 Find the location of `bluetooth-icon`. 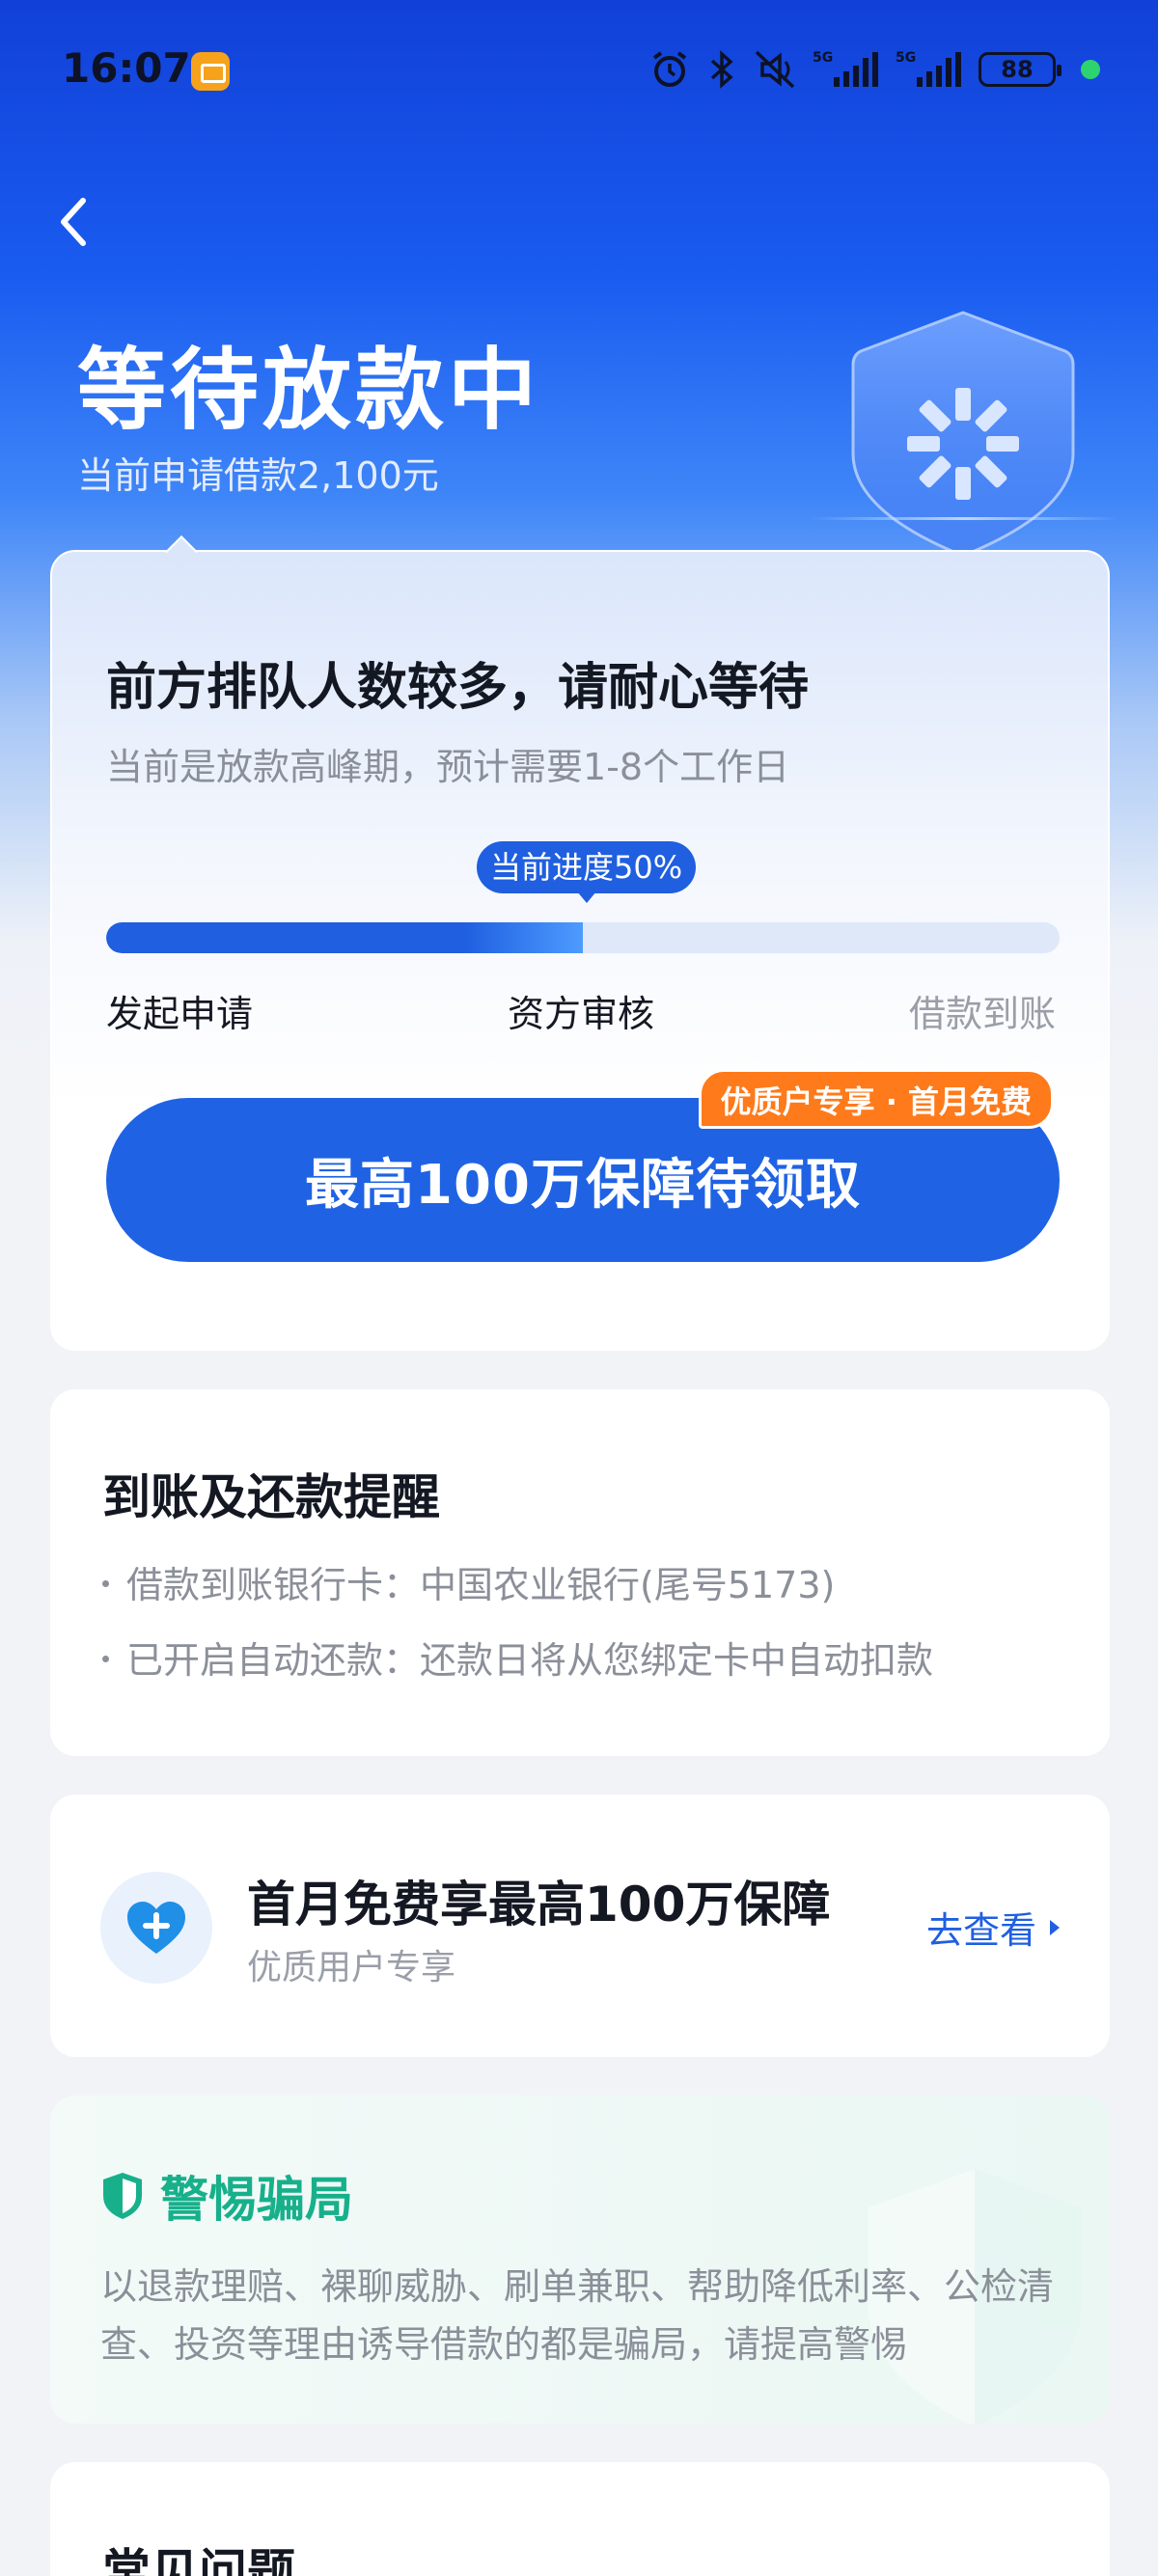

bluetooth-icon is located at coordinates (721, 69).